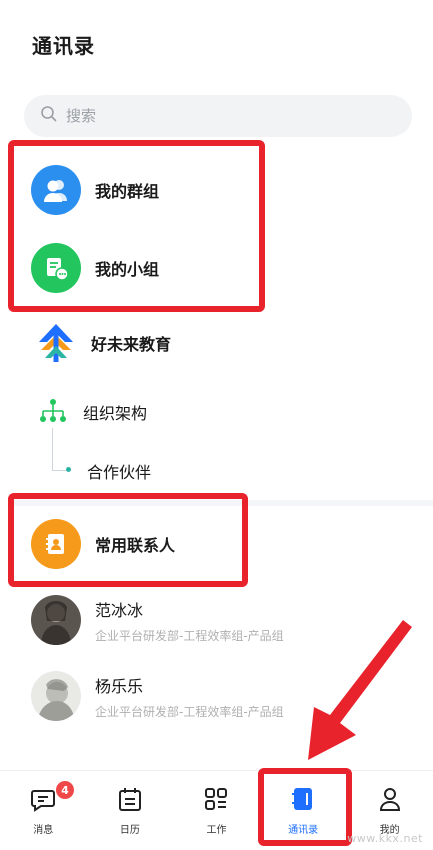  I want to click on frequent-contacts-item: 常用联系人, so click(216, 544).